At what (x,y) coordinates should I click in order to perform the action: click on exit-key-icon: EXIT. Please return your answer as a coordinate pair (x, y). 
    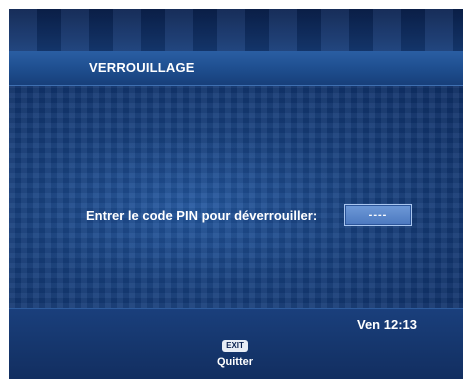
    Looking at the image, I should click on (235, 346).